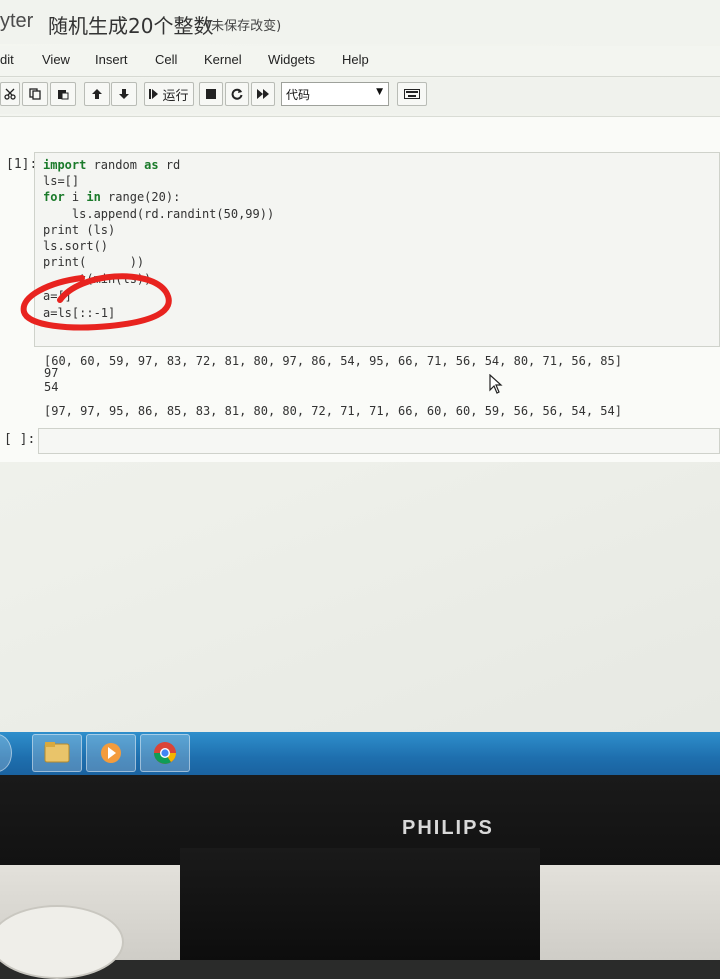 The height and width of the screenshot is (979, 720). What do you see at coordinates (360, 904) in the screenshot?
I see `monitor-stand` at bounding box center [360, 904].